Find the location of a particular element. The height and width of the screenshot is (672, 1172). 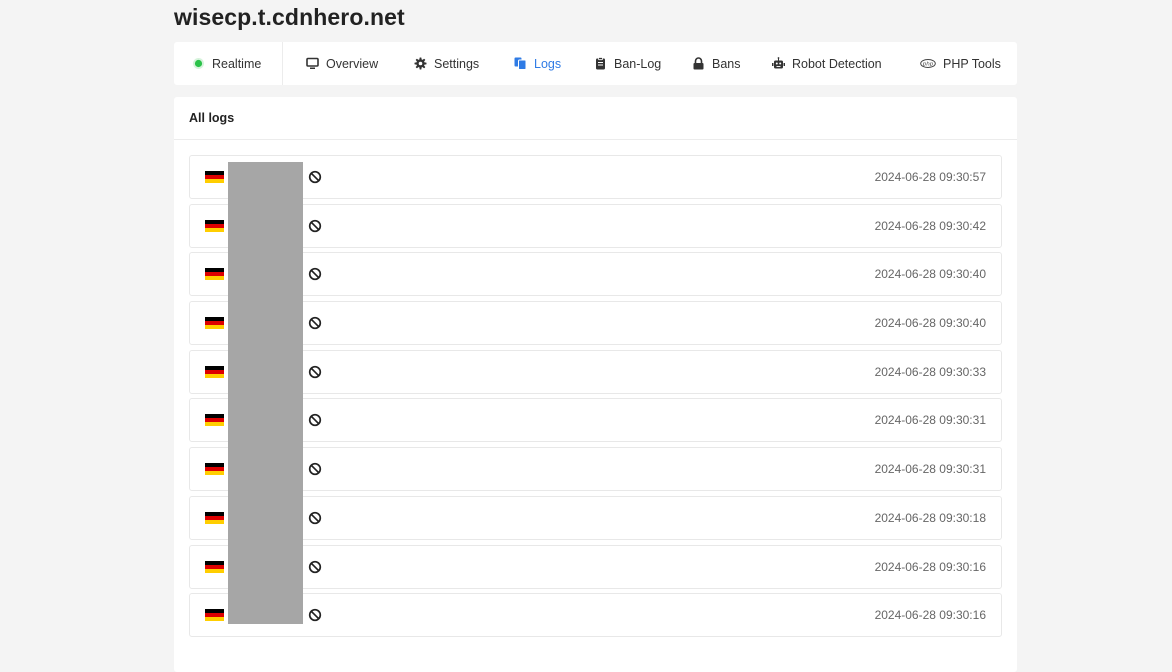

log-row: 2024-06-28 09:30:57 is located at coordinates (595, 177).